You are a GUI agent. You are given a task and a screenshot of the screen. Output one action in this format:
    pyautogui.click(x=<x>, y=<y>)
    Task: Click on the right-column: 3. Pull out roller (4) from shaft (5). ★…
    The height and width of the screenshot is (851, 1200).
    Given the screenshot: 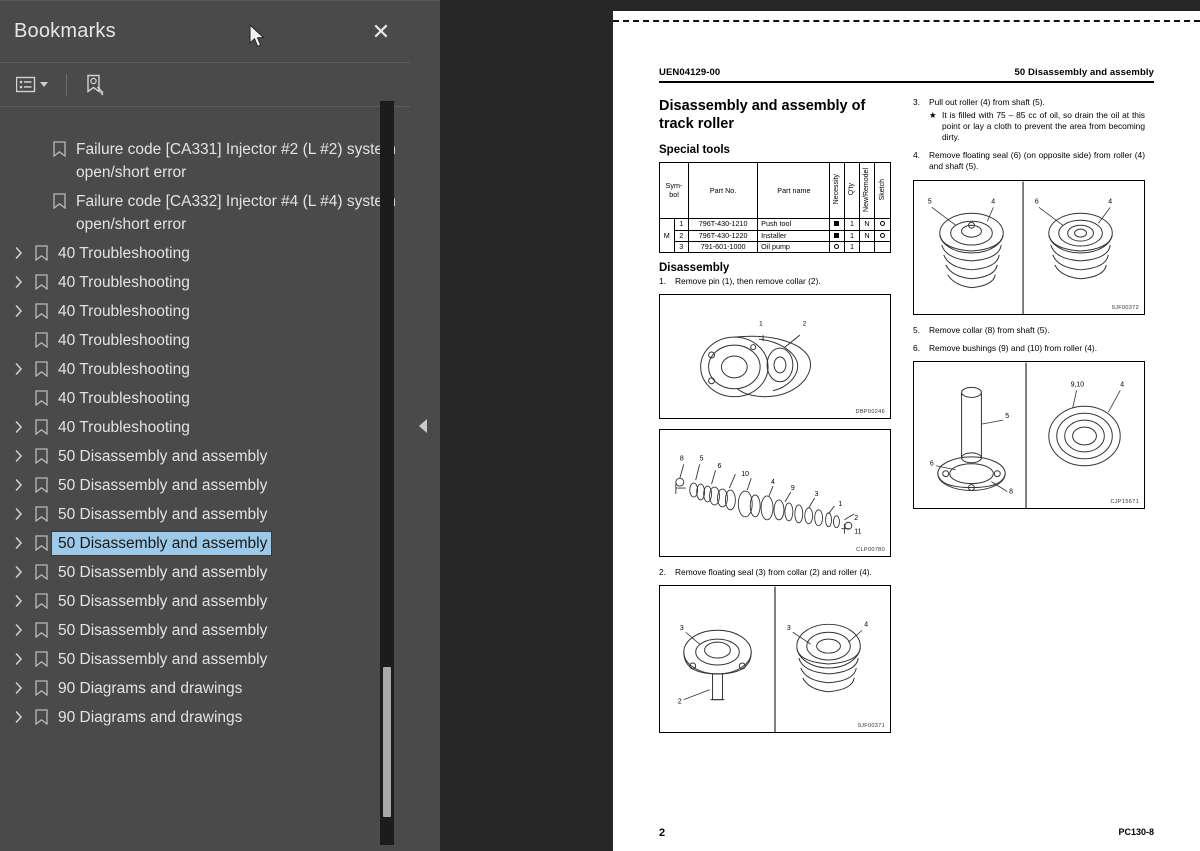 What is the action you would take?
    pyautogui.click(x=1029, y=420)
    